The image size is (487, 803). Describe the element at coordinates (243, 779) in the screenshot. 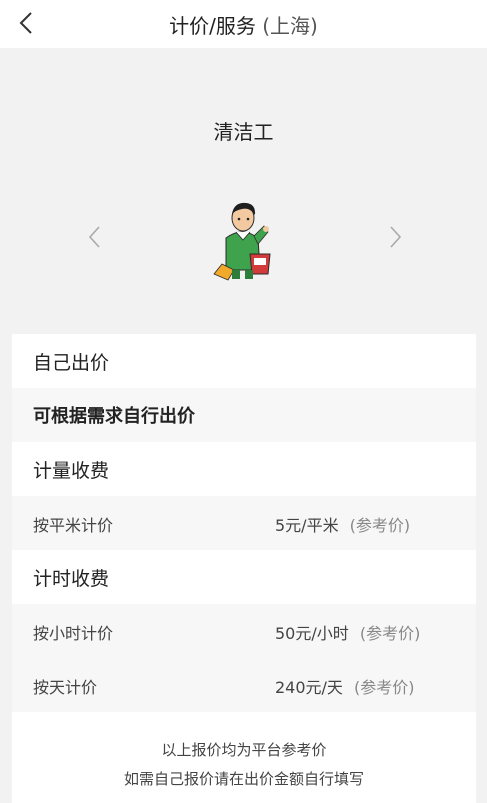

I see `footer-note-line2: 如需自己报价请在出价金额自行填写` at that location.